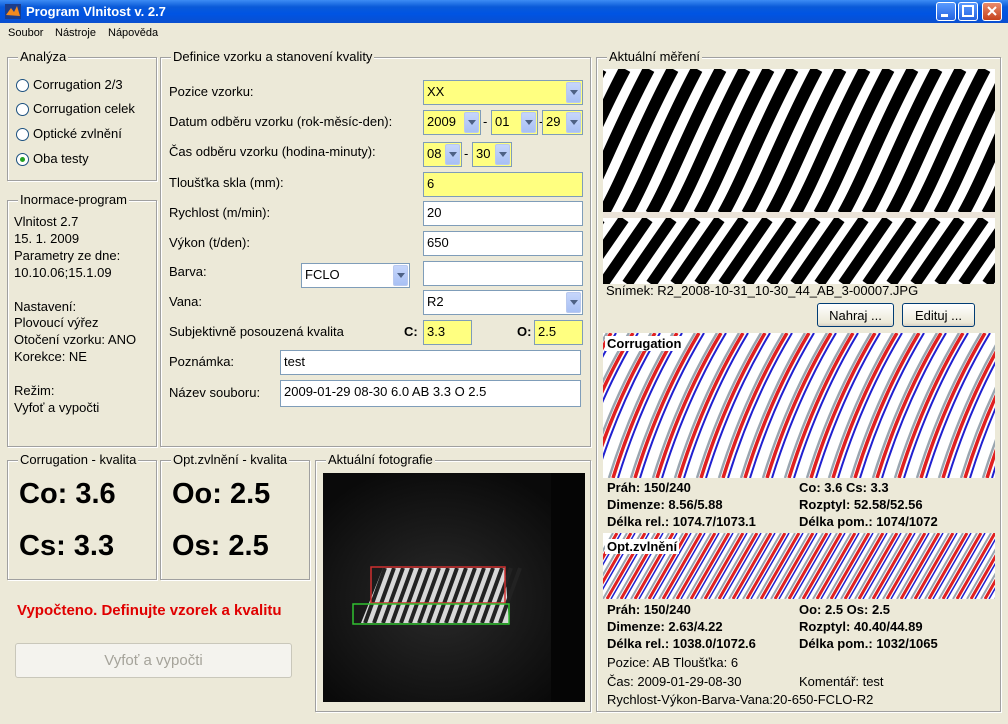  What do you see at coordinates (503, 243) in the screenshot?
I see `output-input: 650` at bounding box center [503, 243].